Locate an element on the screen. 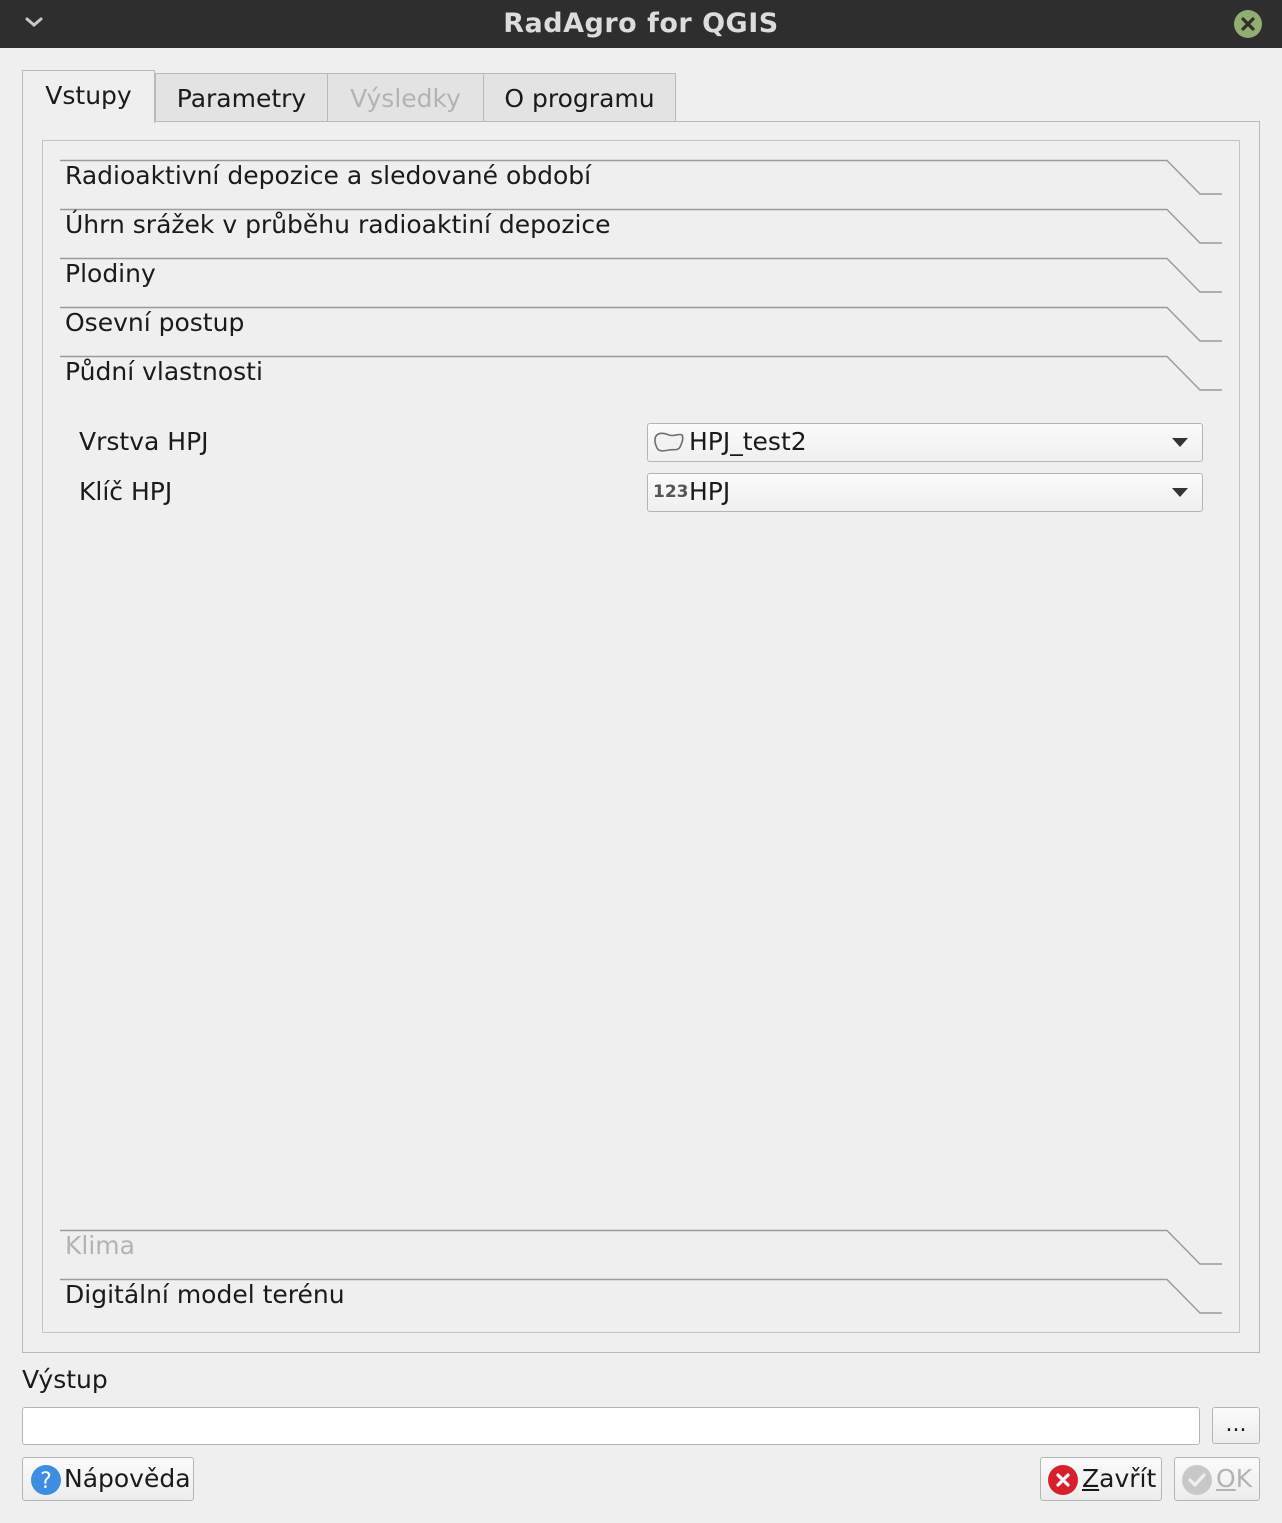 The height and width of the screenshot is (1523, 1282). tab-vstupy: Vstupy is located at coordinates (88, 96).